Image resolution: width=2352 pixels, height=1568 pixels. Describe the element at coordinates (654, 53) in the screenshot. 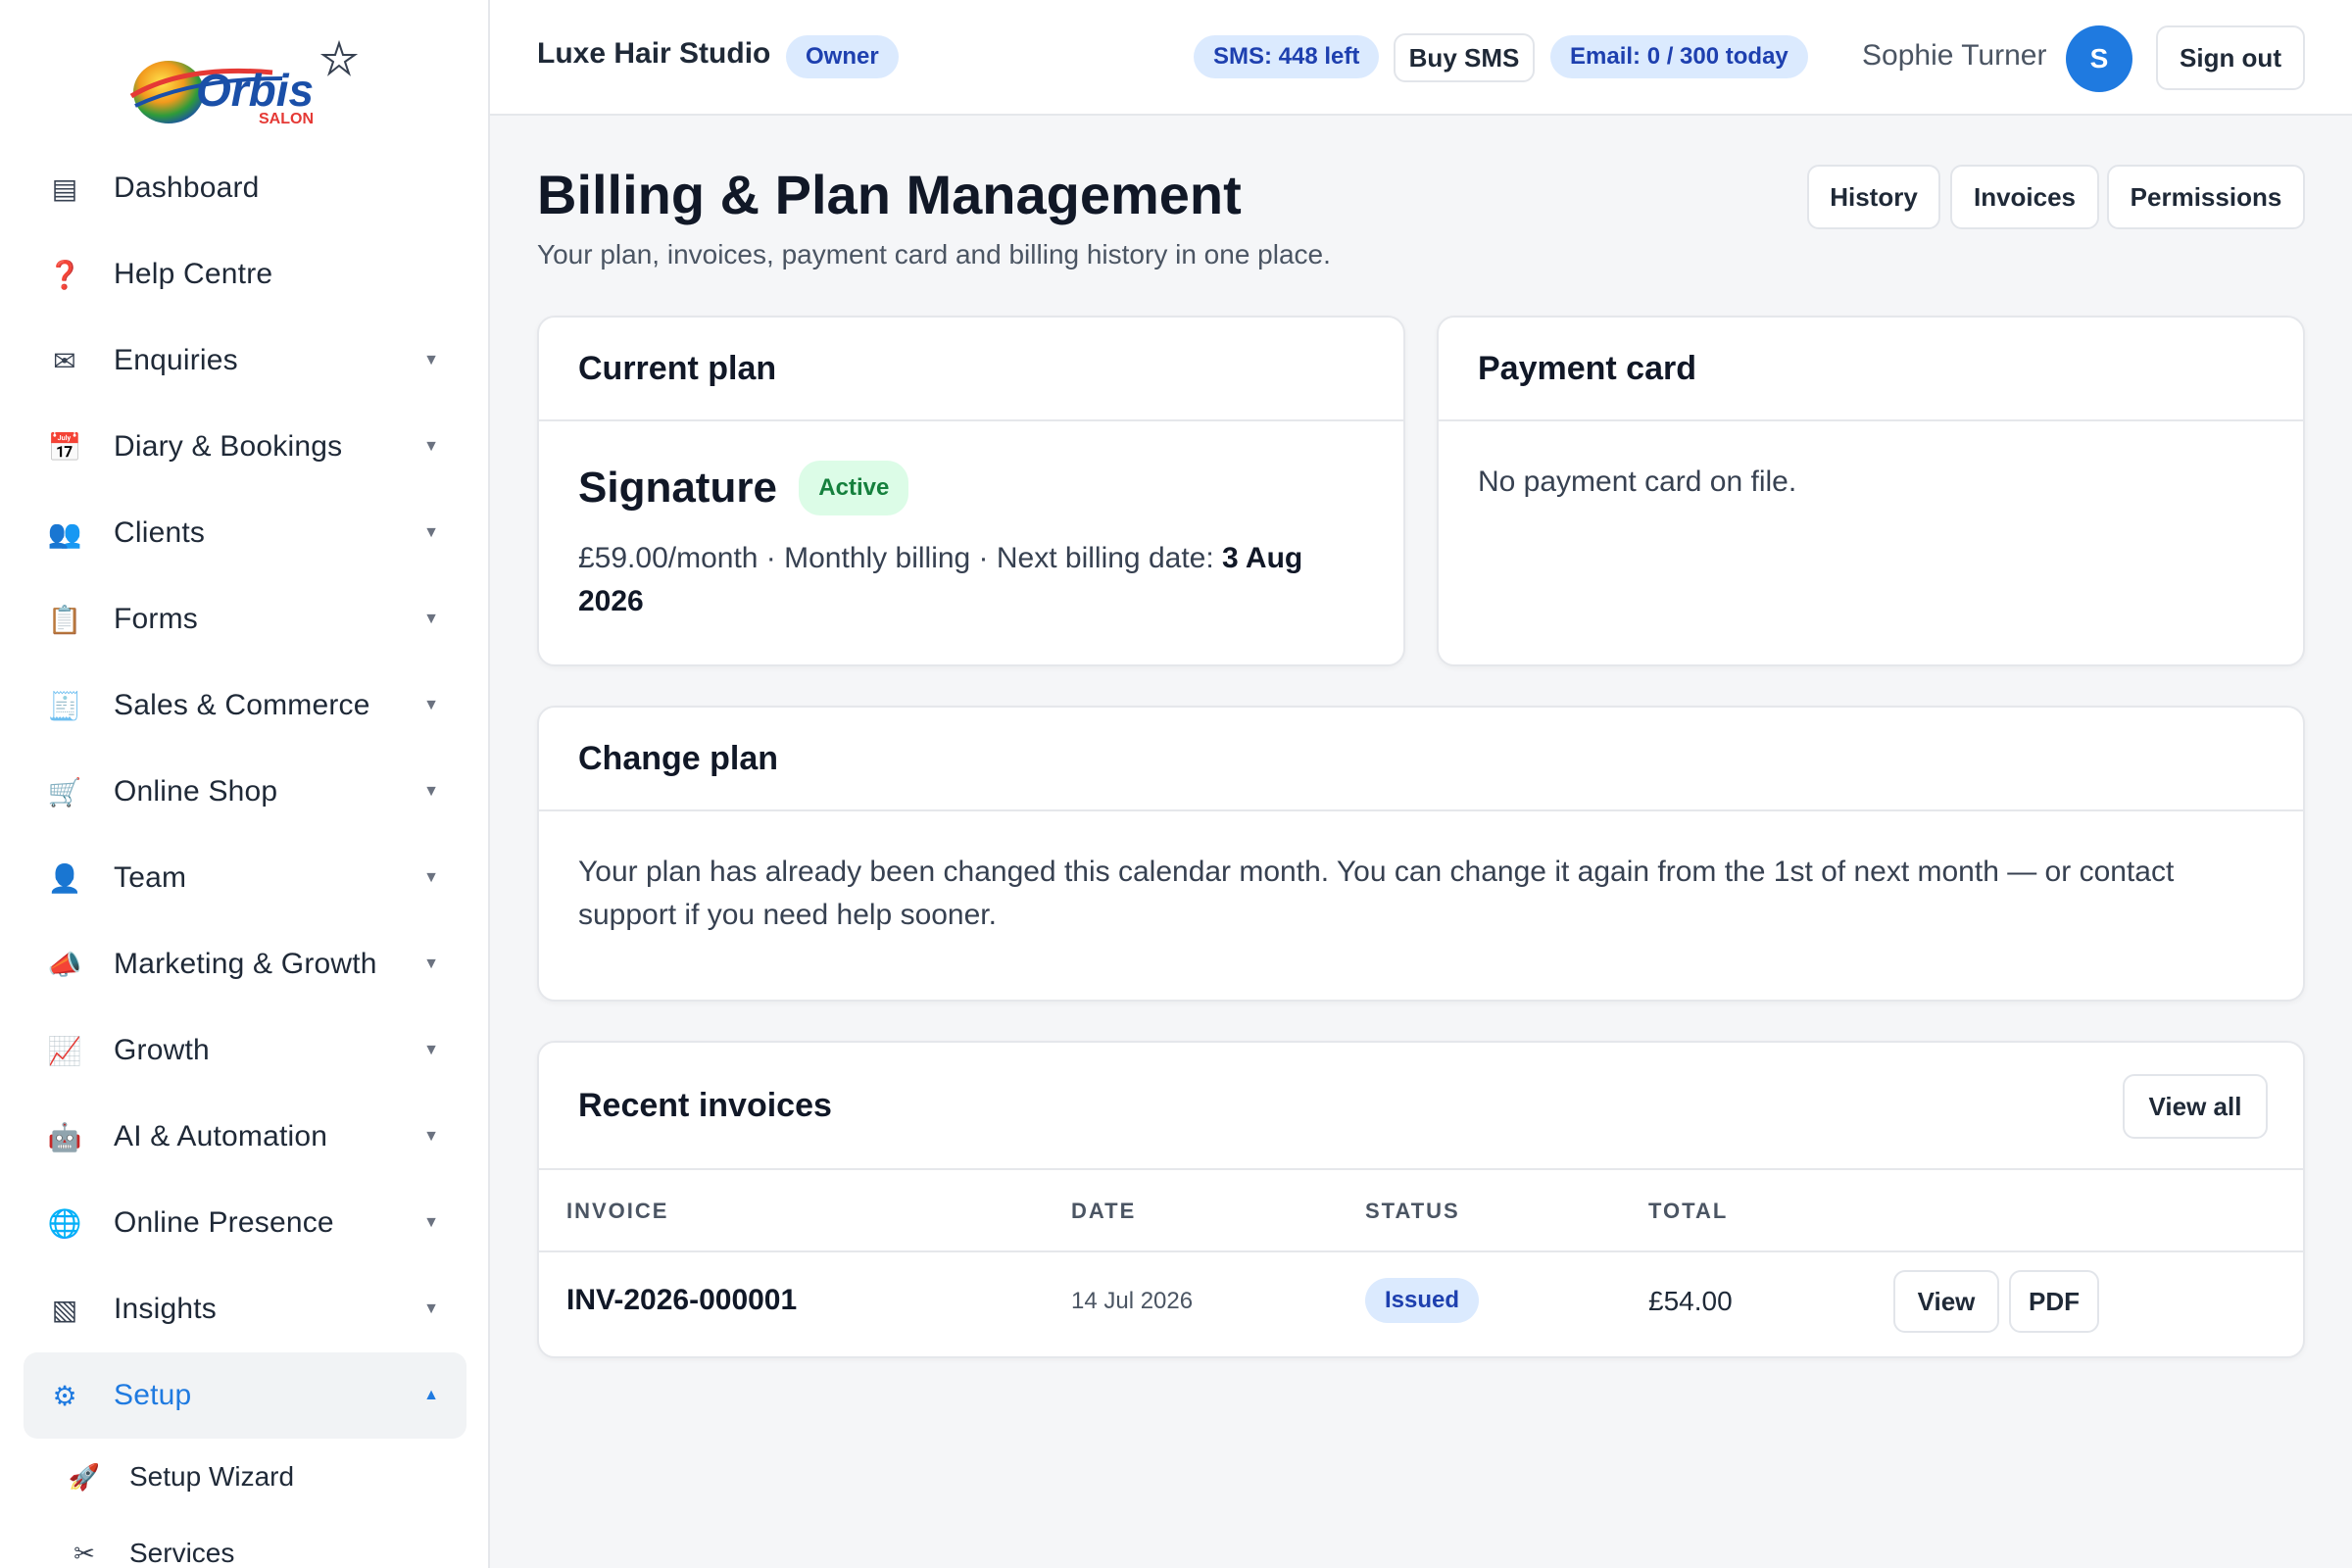

I see `studio-name: Luxe Hair Studio` at that location.